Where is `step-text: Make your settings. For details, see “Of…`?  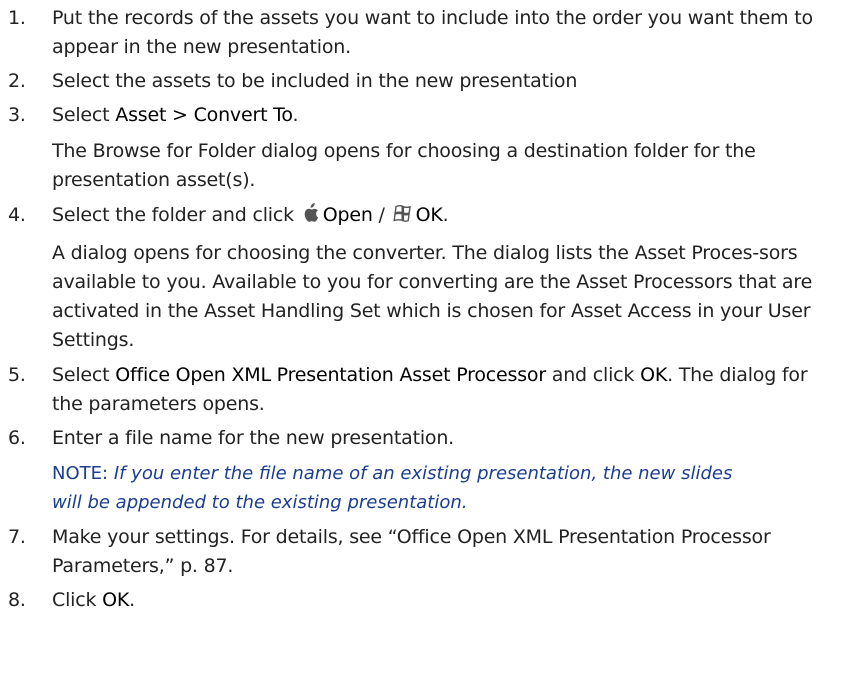 step-text: Make your settings. For details, see “Of… is located at coordinates (411, 551).